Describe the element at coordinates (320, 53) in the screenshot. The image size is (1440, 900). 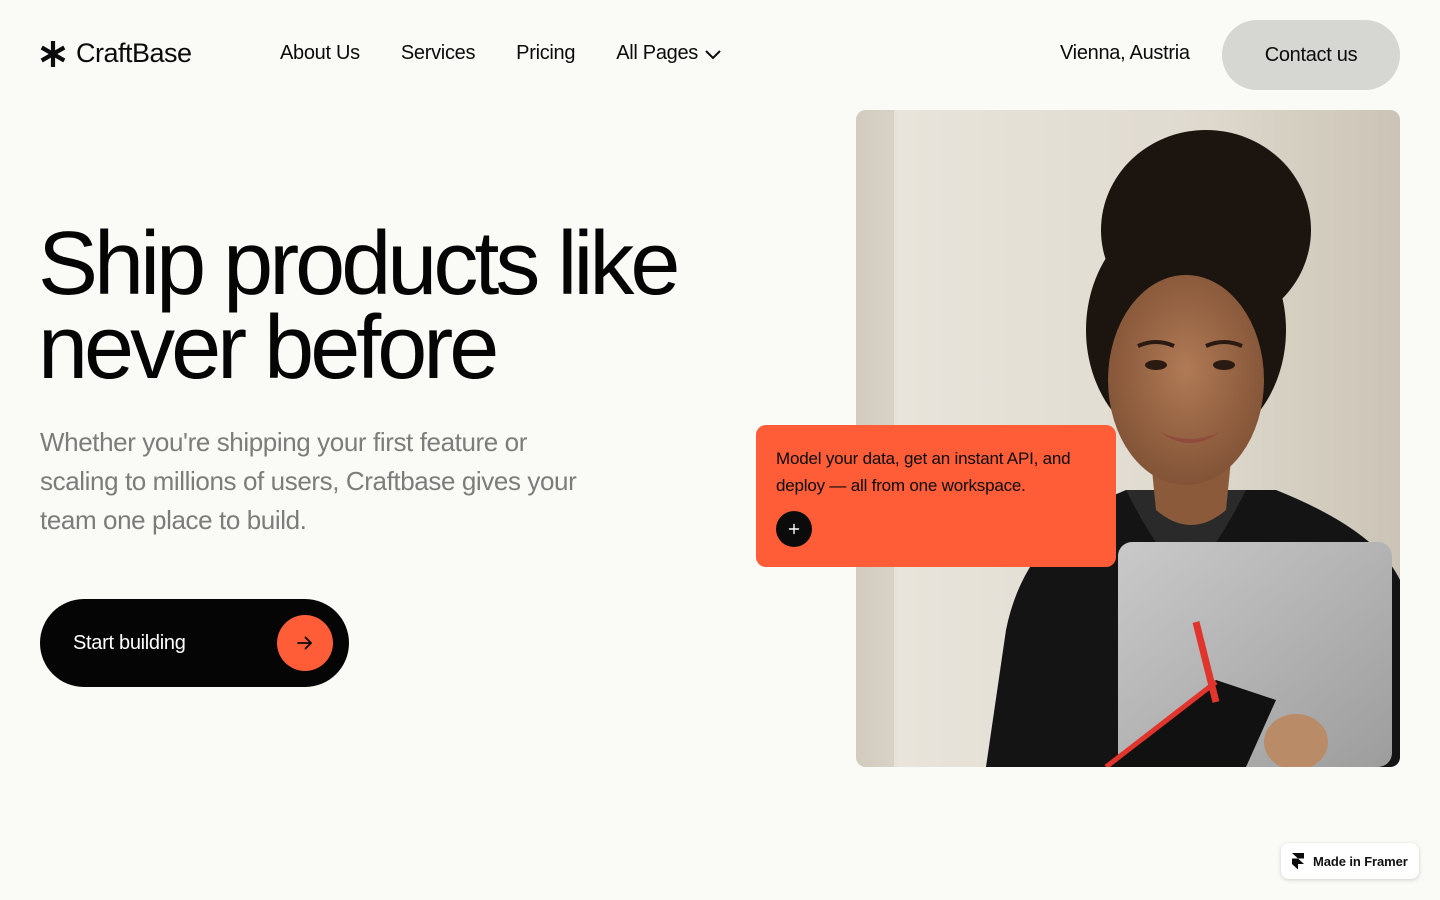
I see `nav-link-about-us: About Us` at that location.